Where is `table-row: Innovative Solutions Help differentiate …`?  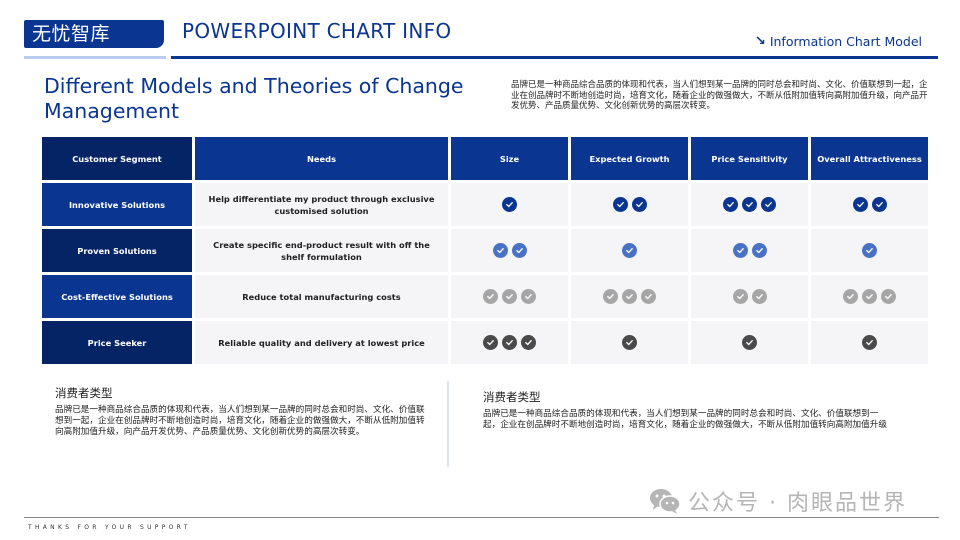
table-row: Innovative Solutions Help differentiate … is located at coordinates (485, 204).